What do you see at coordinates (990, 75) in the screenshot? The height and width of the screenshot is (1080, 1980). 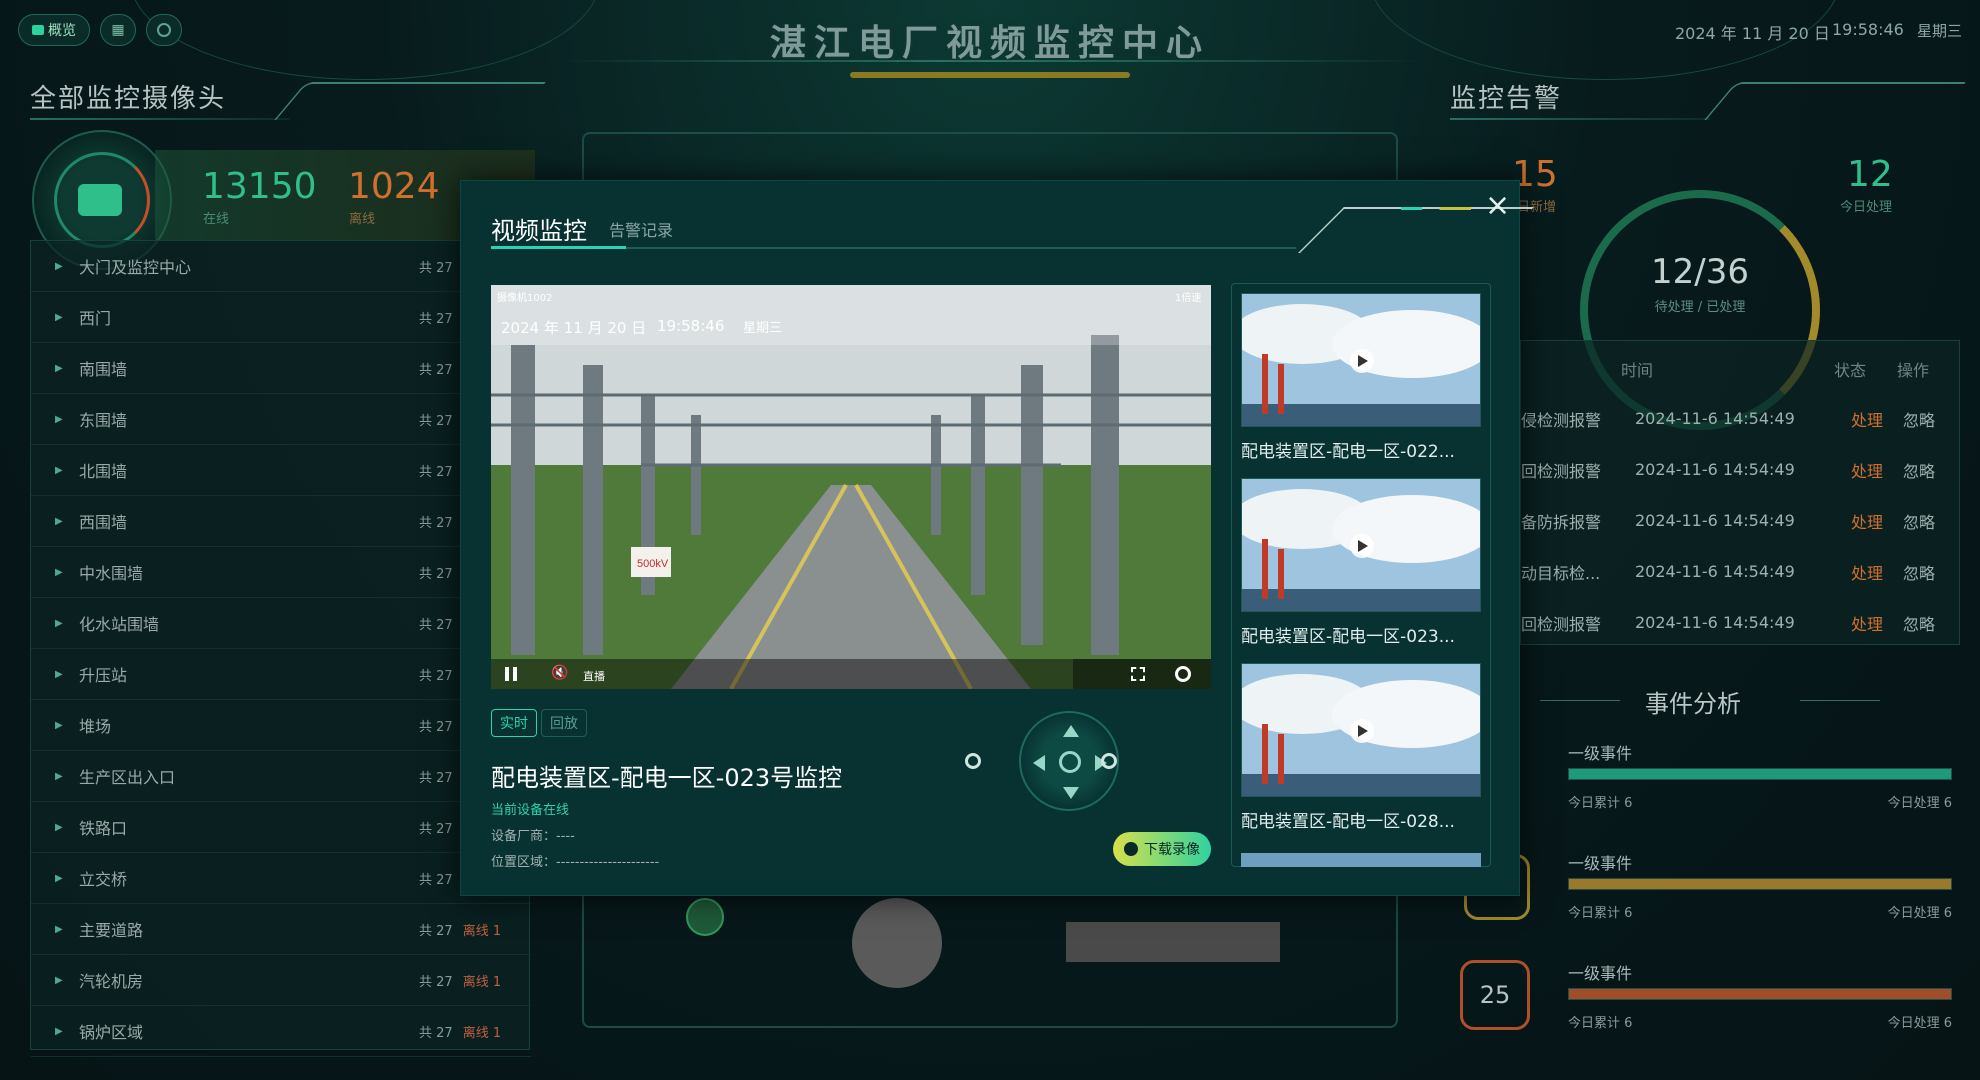 I see `header-accent` at bounding box center [990, 75].